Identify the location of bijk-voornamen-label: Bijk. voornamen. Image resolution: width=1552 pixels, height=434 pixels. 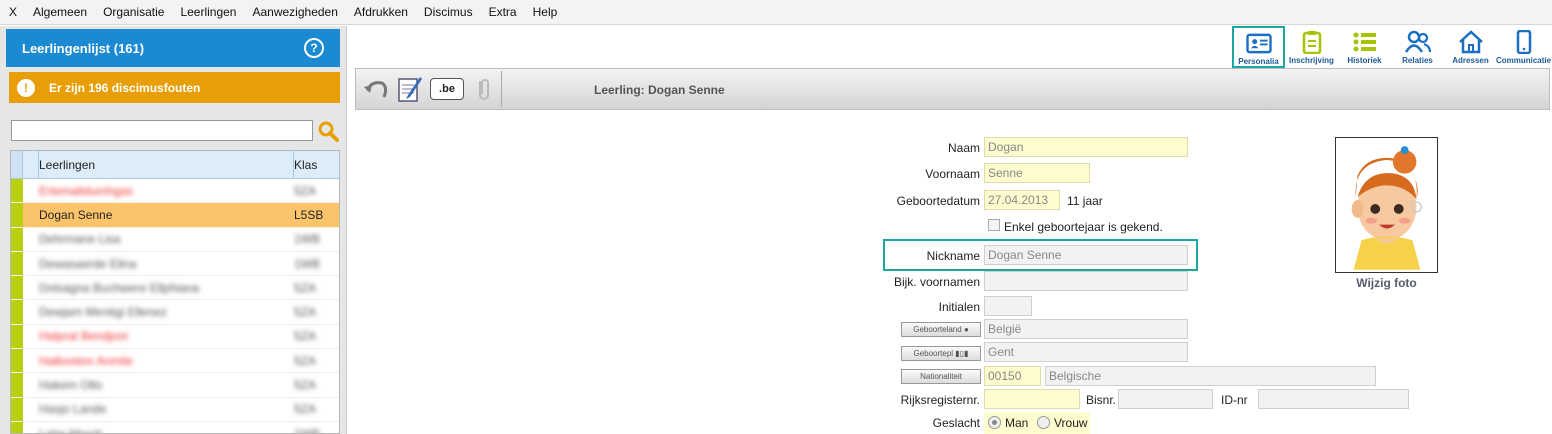
(936, 282).